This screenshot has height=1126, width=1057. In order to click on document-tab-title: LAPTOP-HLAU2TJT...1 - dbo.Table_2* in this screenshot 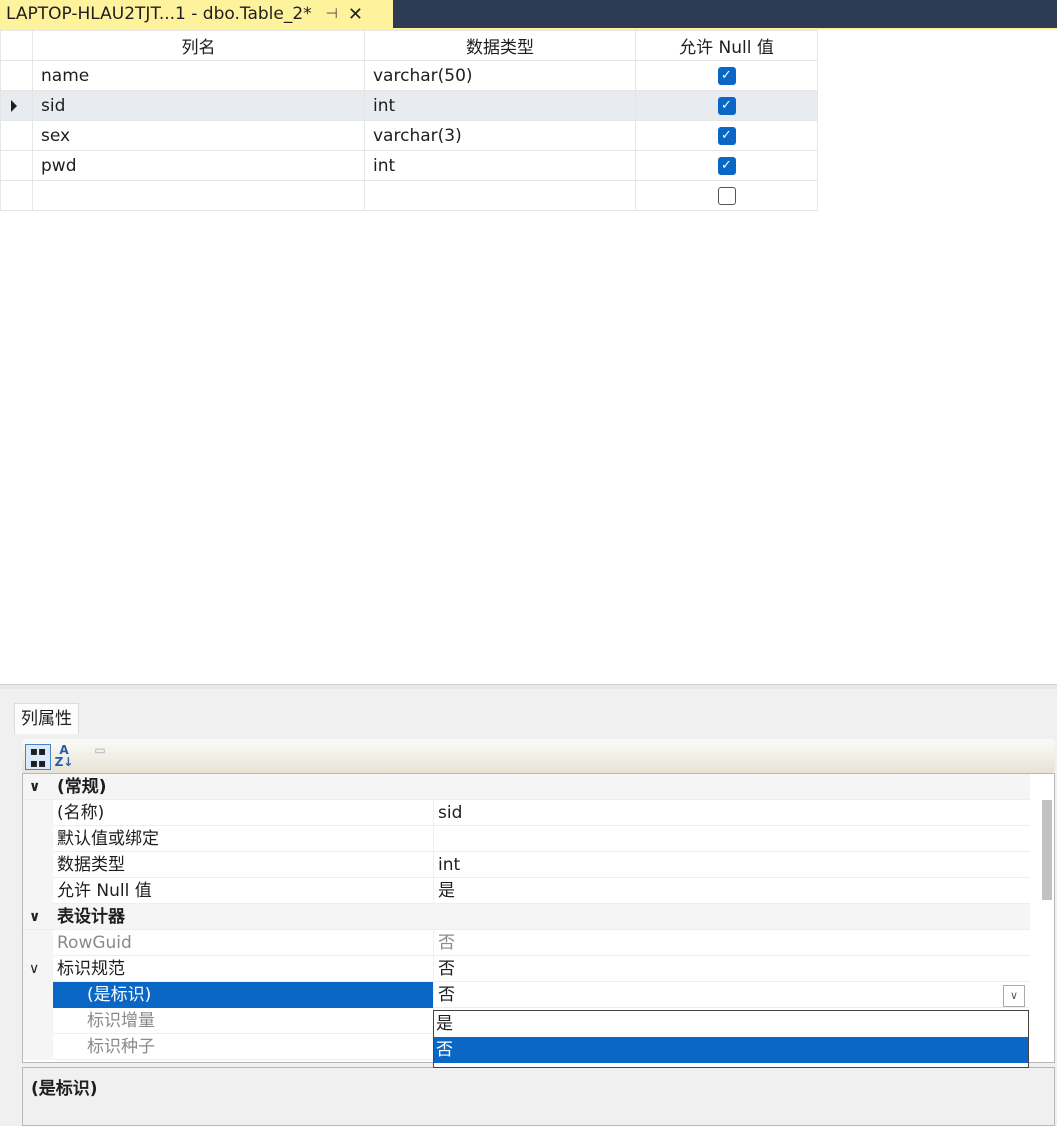, I will do `click(159, 14)`.